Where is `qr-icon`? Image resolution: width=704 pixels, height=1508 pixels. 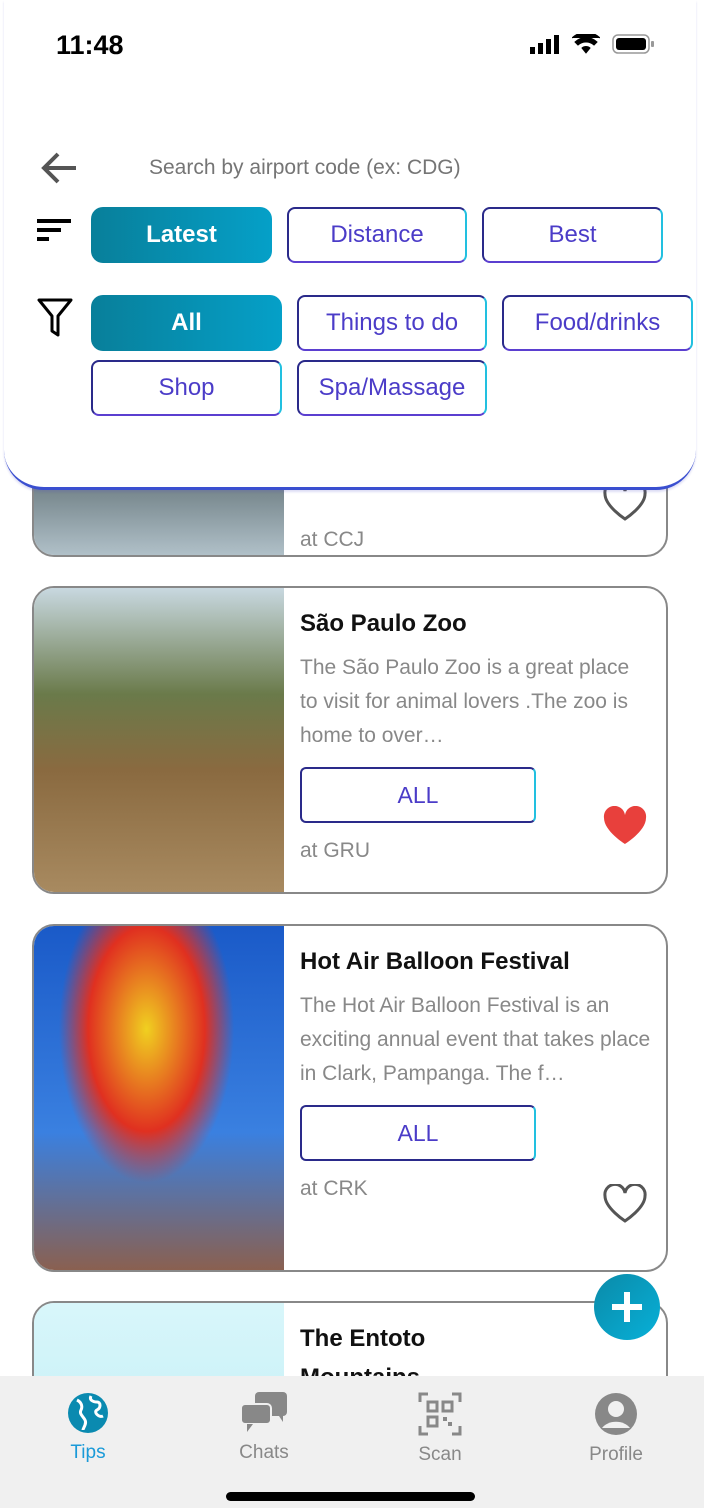 qr-icon is located at coordinates (440, 1414).